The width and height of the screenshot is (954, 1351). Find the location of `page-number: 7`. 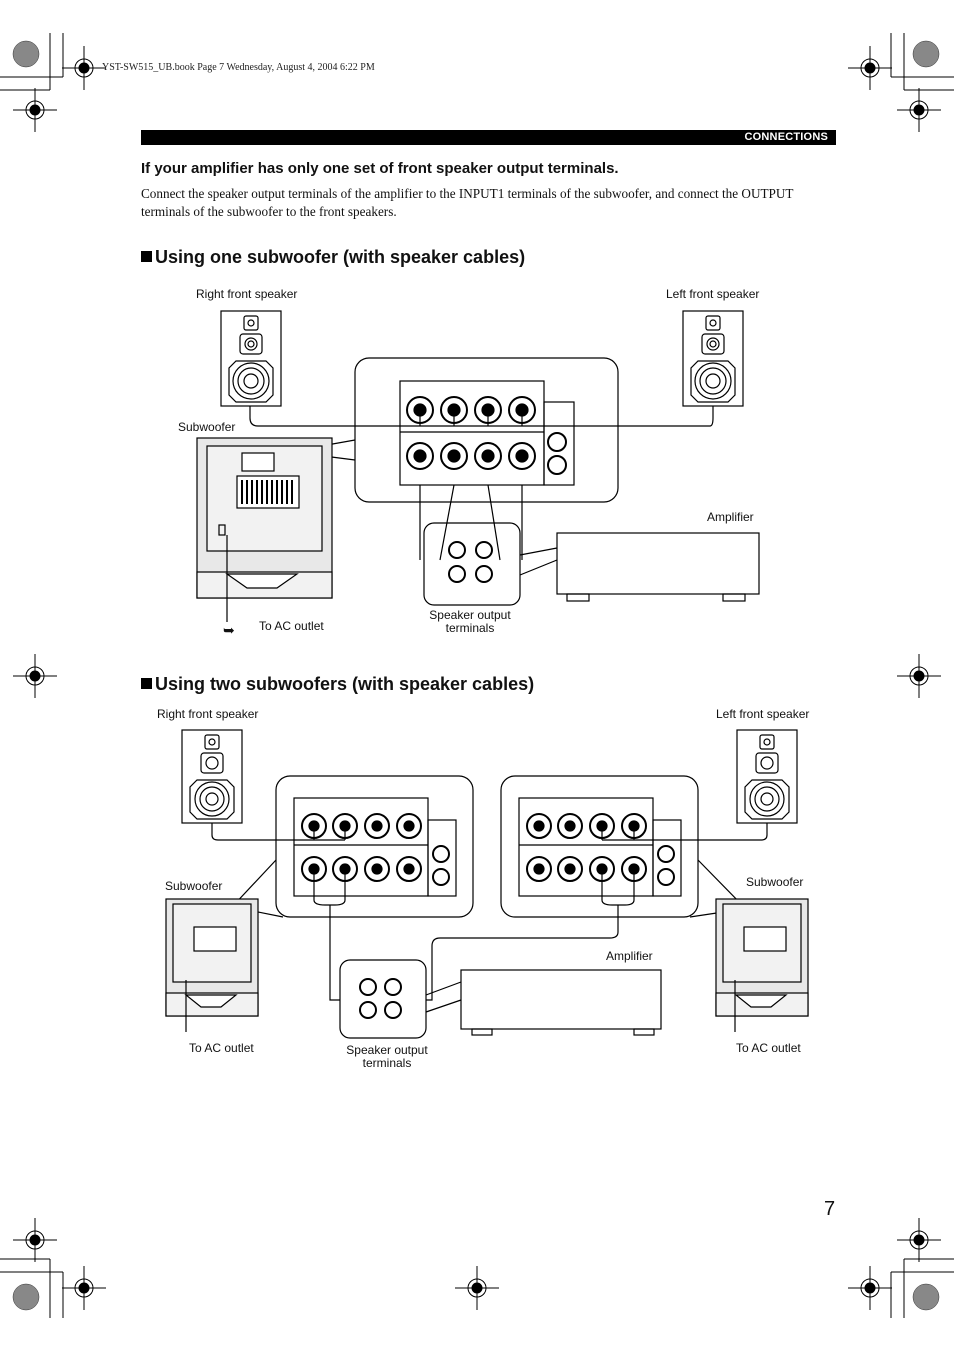

page-number: 7 is located at coordinates (830, 1209).